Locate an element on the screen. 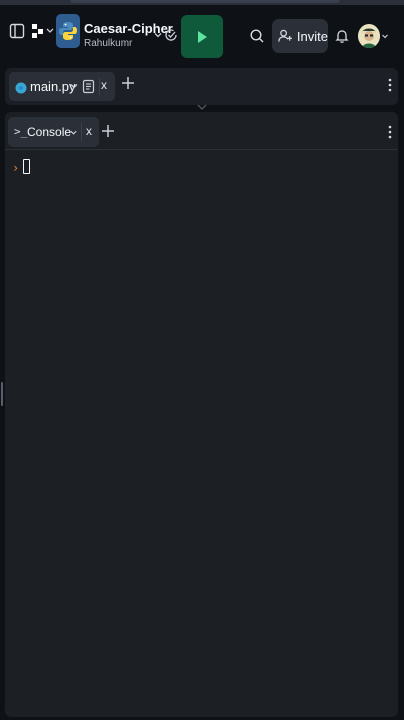 The image size is (404, 720). bell-icon is located at coordinates (342, 36).